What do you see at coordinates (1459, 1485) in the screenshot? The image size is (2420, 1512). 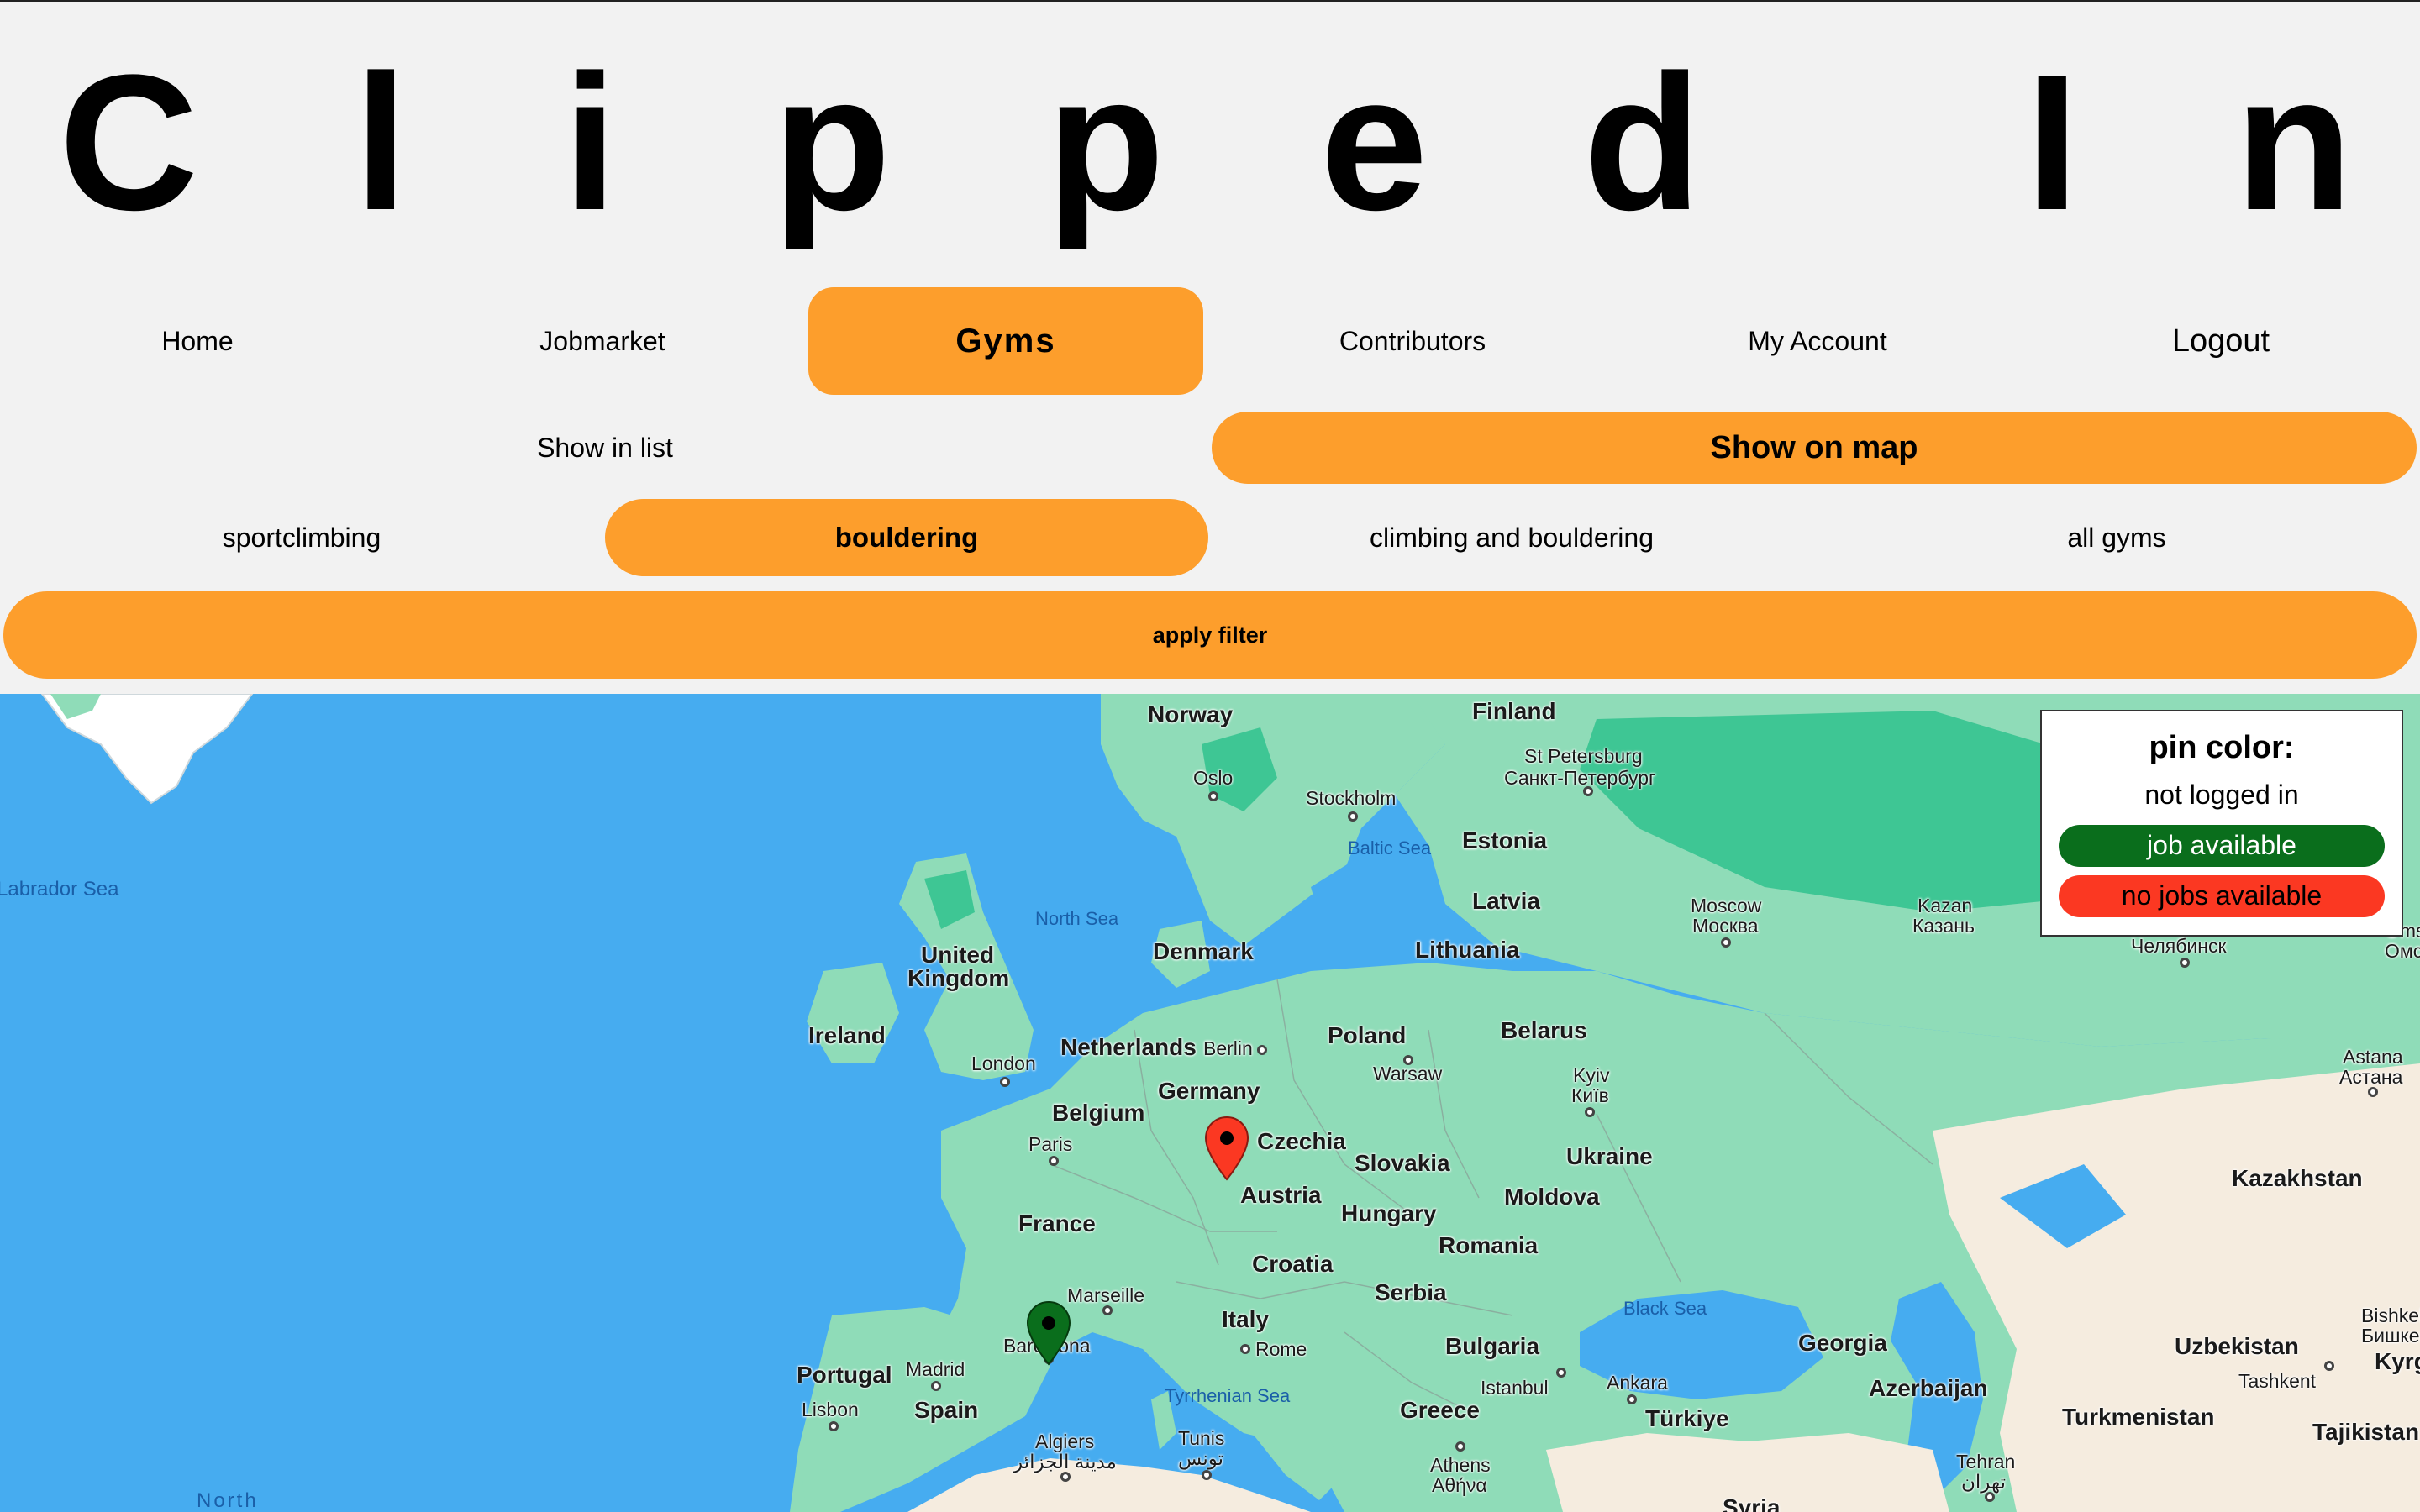 I see `map-label-athens-gr: Αθήνα` at bounding box center [1459, 1485].